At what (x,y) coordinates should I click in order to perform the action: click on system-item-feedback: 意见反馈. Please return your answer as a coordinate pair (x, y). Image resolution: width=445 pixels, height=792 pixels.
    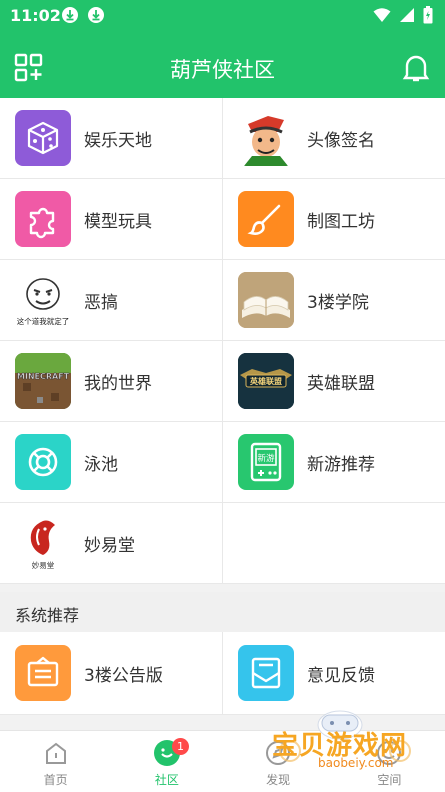
    Looking at the image, I should click on (333, 673).